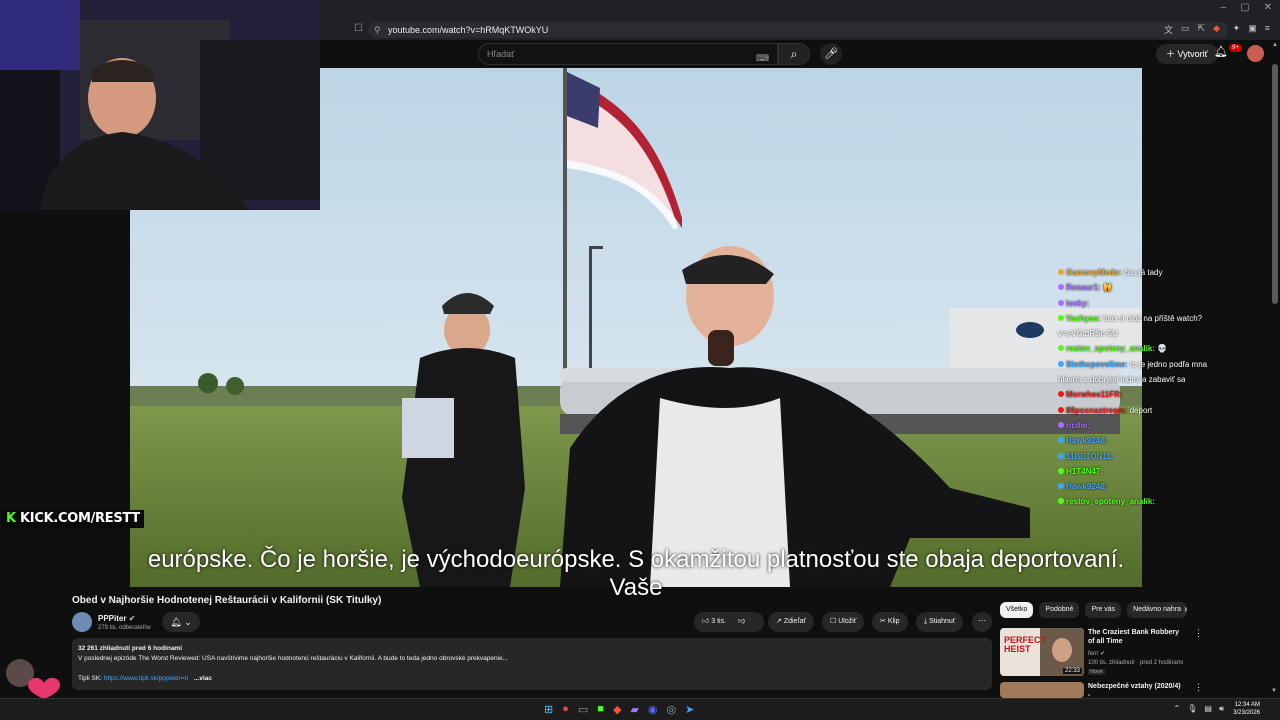  I want to click on volume-icon: 🔊︎, so click(1221, 709).